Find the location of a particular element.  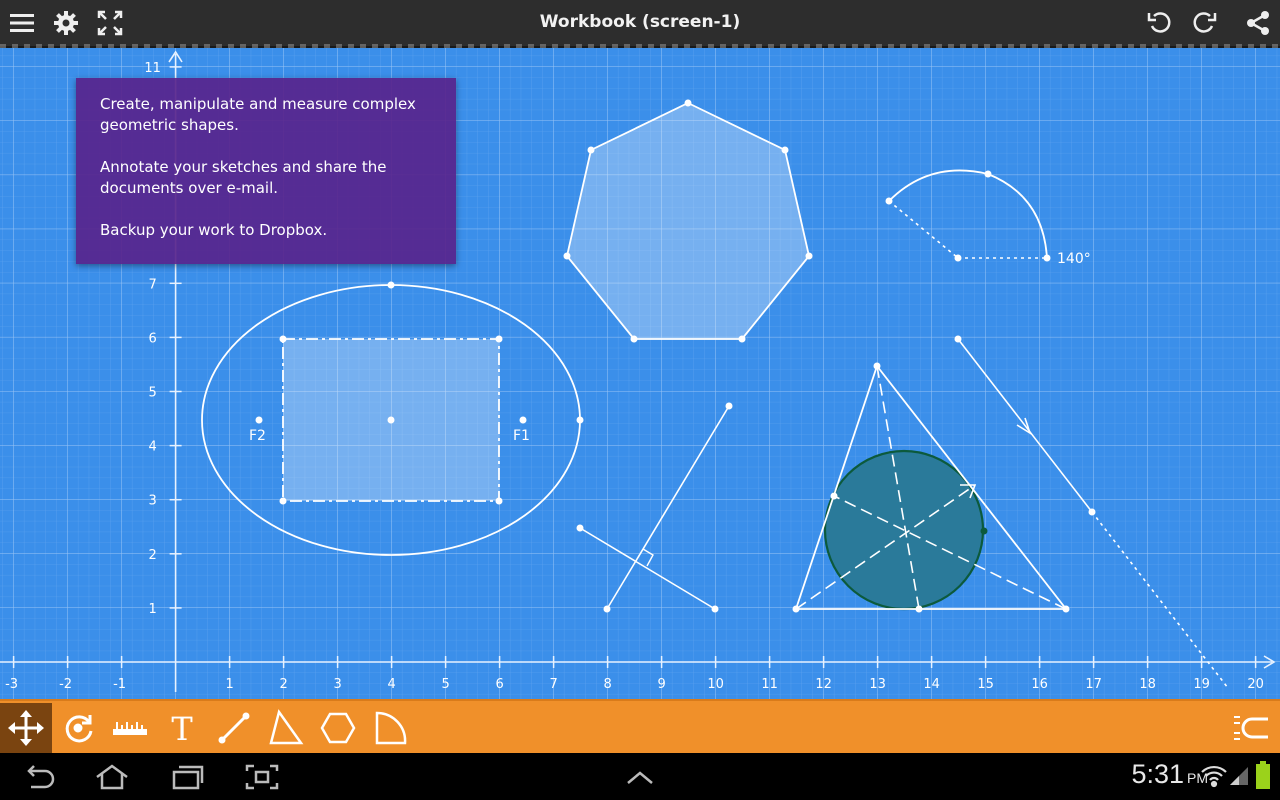

page-title: Workbook (screen-1) is located at coordinates (640, 22).